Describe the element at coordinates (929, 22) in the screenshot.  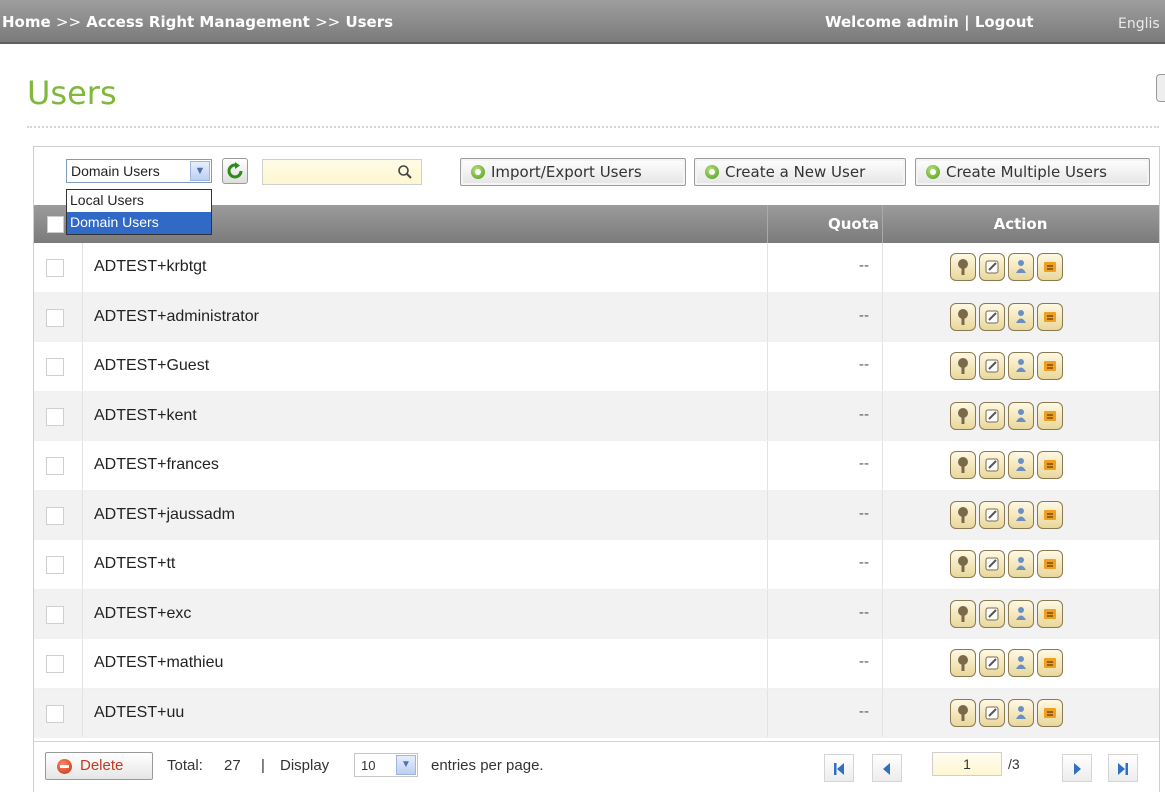
I see `welcome-area: Welcome admin | Logout` at that location.